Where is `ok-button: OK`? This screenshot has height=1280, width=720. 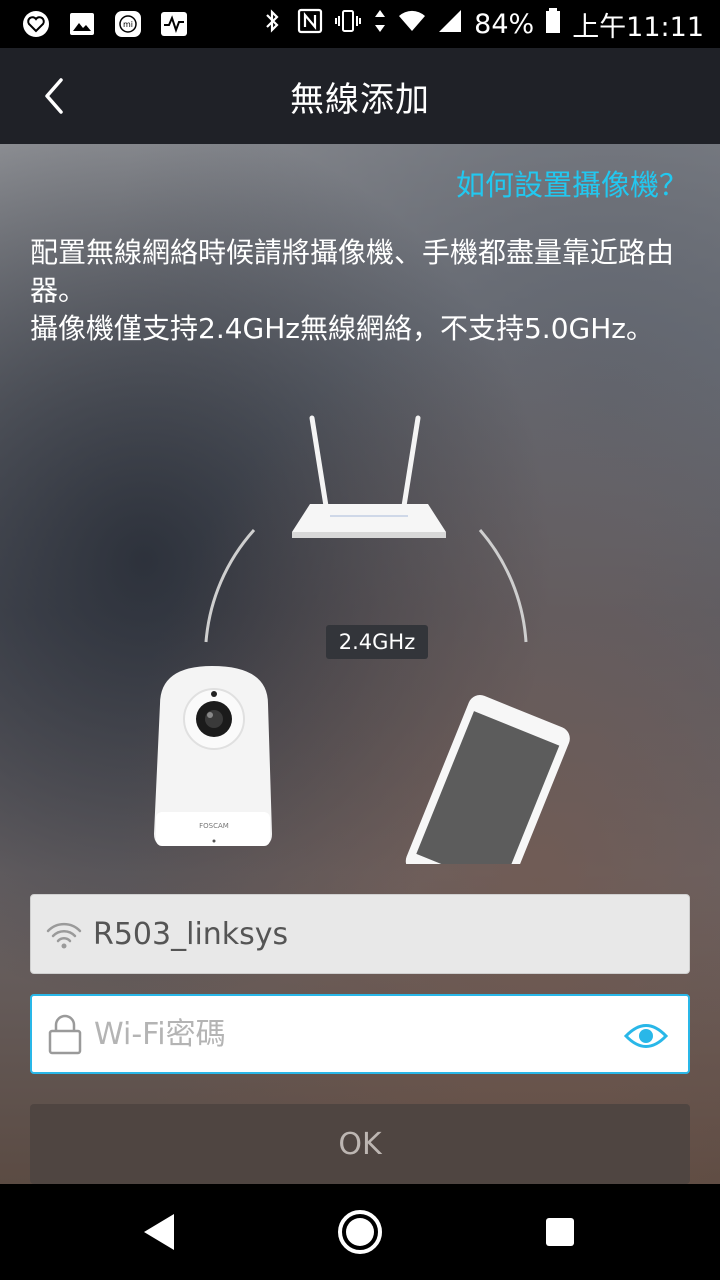 ok-button: OK is located at coordinates (360, 1144).